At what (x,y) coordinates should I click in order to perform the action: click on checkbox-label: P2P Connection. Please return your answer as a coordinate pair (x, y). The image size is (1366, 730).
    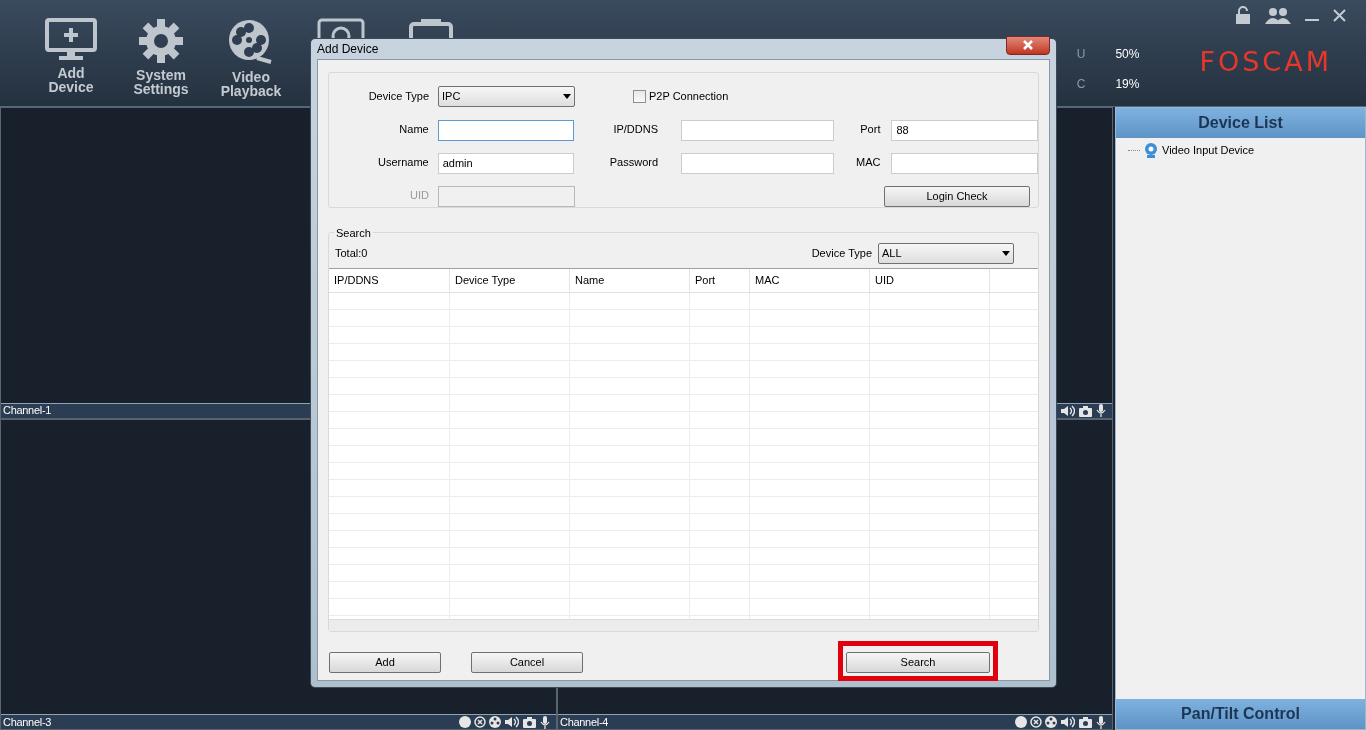
    Looking at the image, I should click on (689, 96).